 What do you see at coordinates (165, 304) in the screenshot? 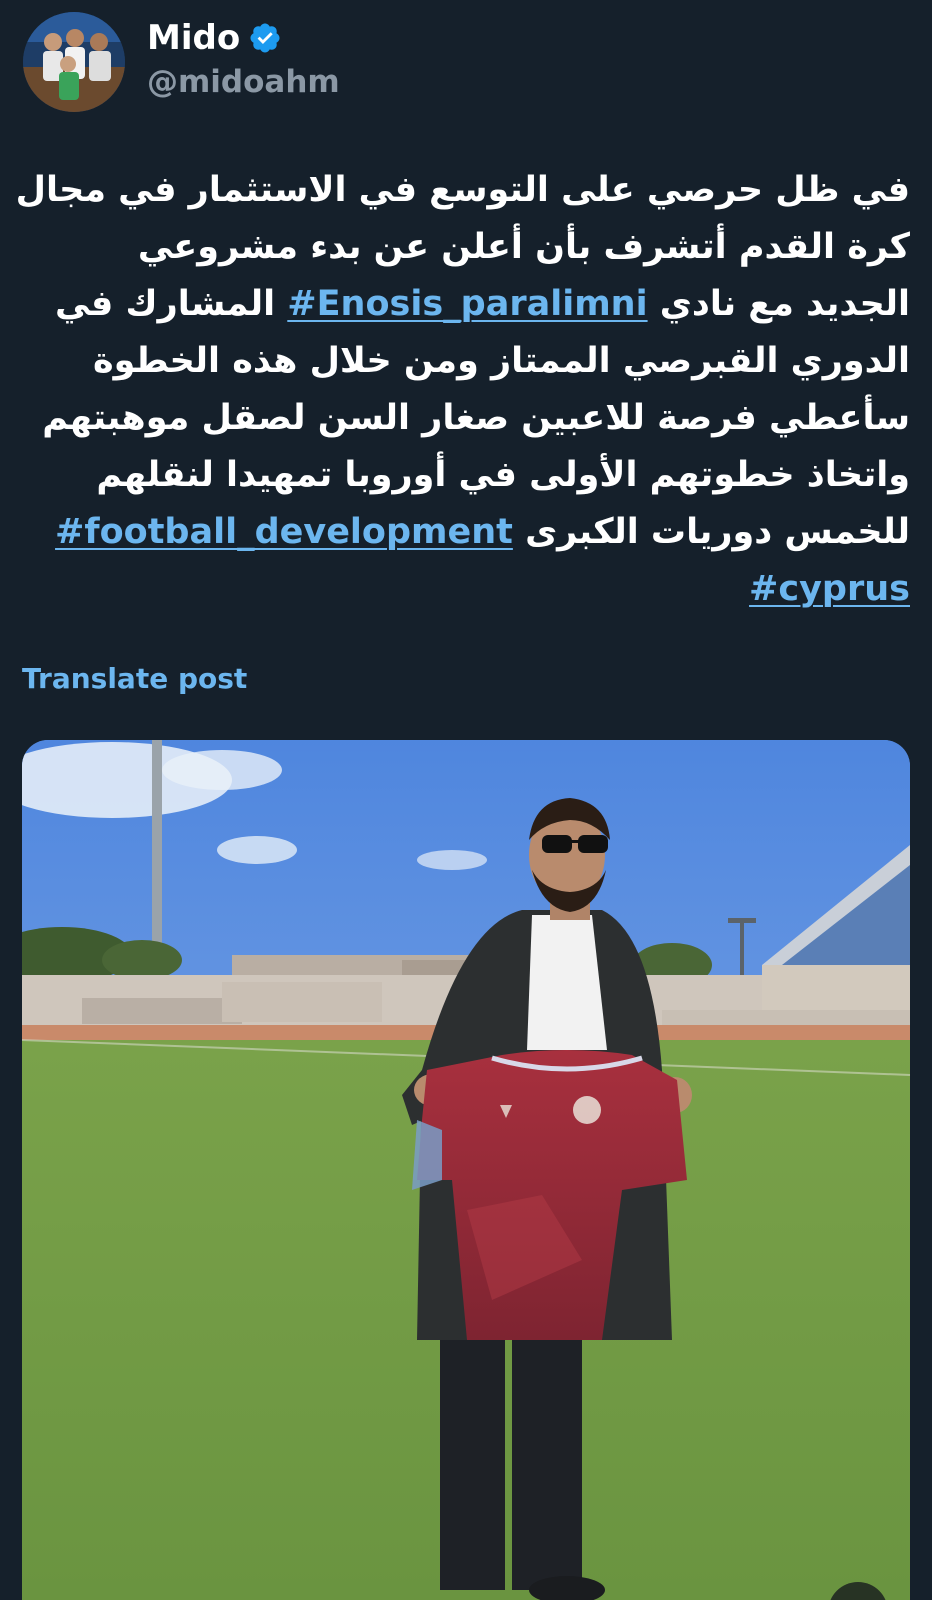
I see `tweet-line-3-after: المشارك في` at bounding box center [165, 304].